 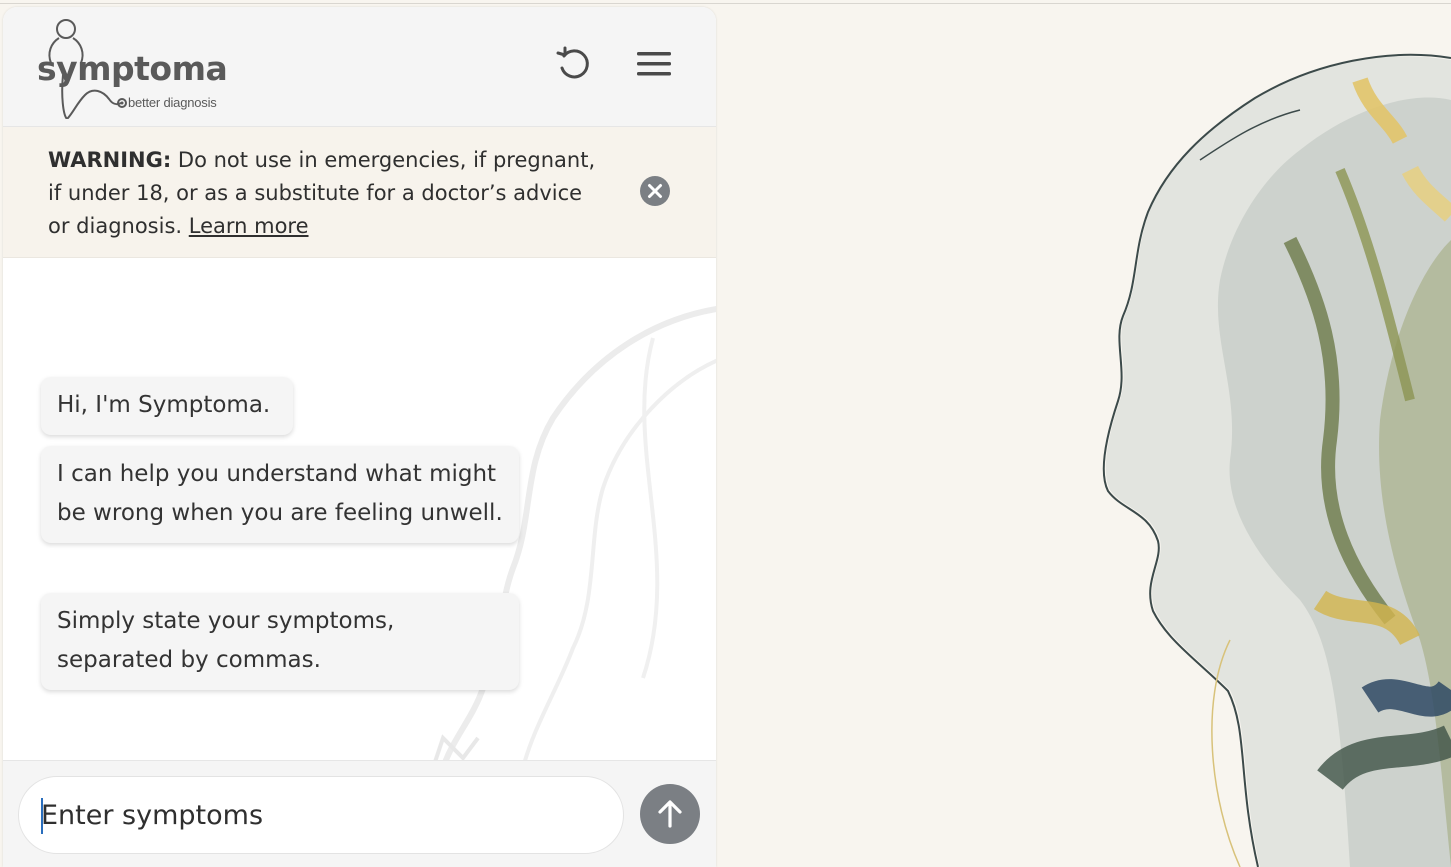 I want to click on bot-message: Hi, I'm Symptoma., so click(x=167, y=406).